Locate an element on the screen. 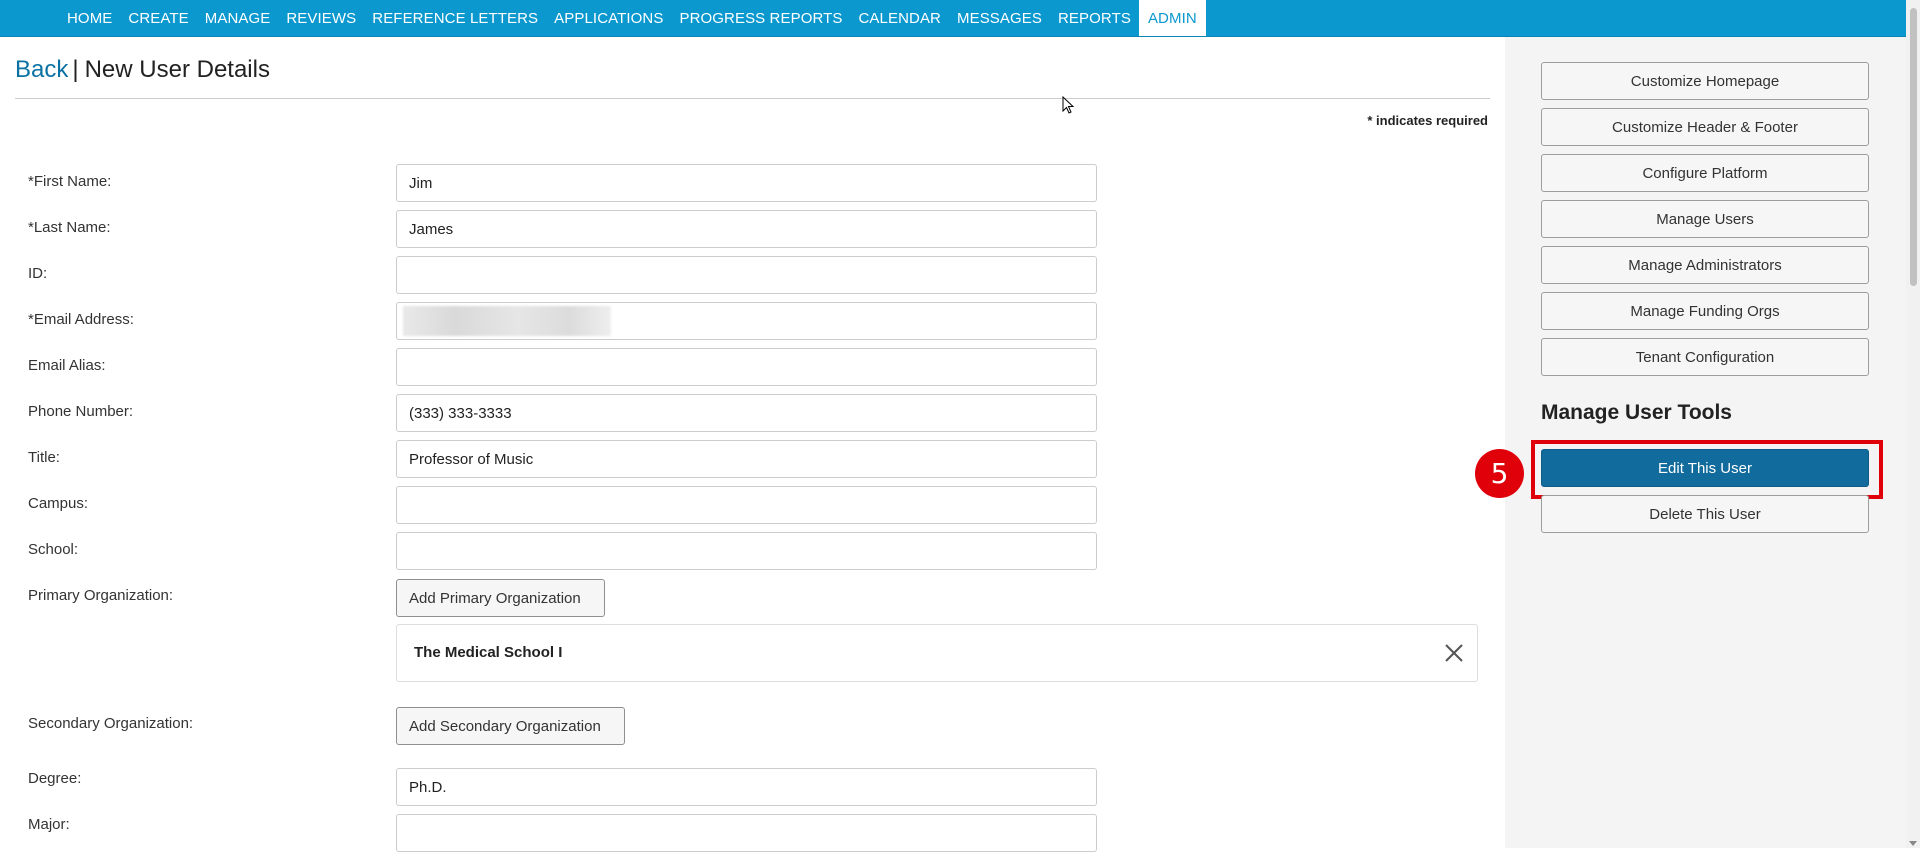 This screenshot has width=1920, height=852. last-name-input is located at coordinates (746, 229).